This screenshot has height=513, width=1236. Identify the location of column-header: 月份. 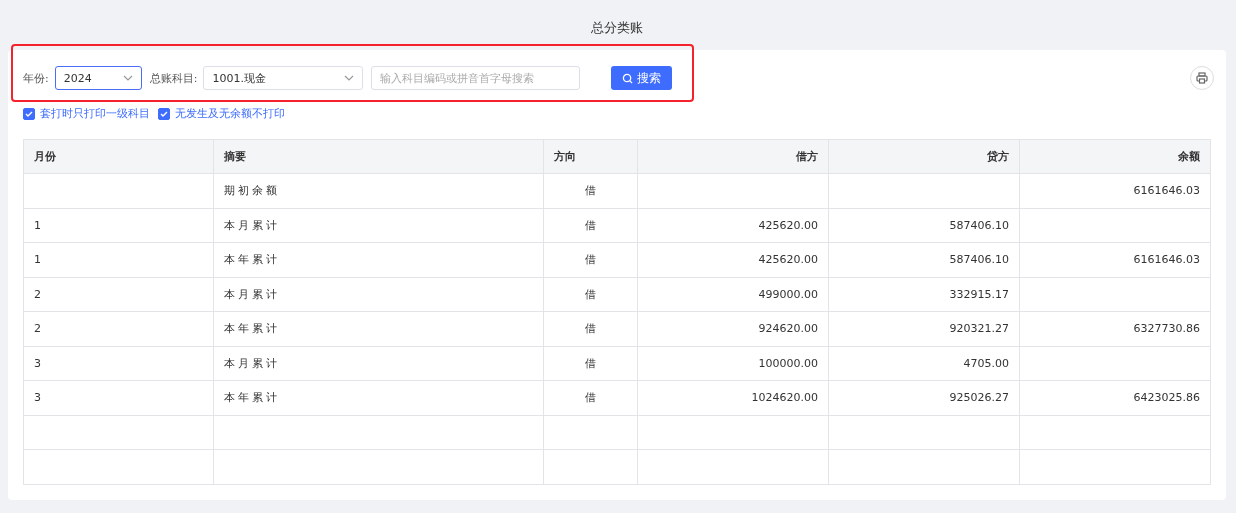
(118, 156).